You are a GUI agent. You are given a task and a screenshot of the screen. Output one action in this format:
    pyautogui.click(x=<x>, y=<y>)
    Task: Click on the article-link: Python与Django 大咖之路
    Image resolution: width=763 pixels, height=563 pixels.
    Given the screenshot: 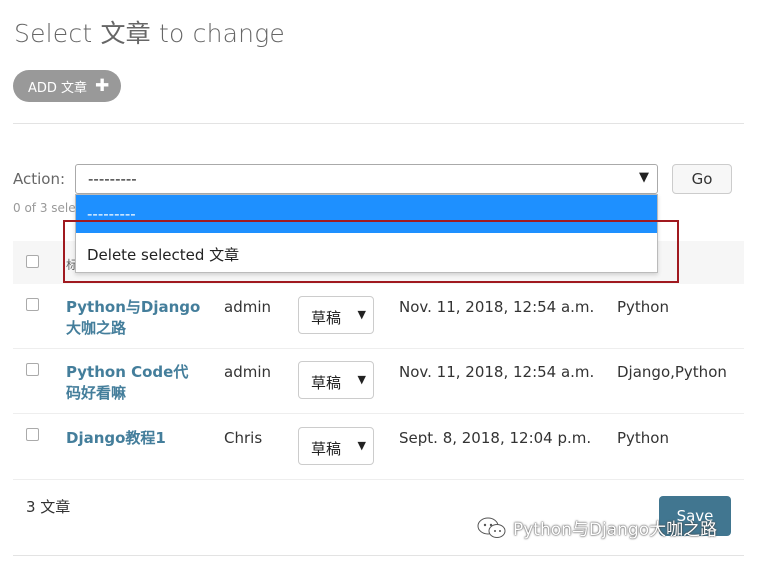 What is the action you would take?
    pyautogui.click(x=136, y=318)
    